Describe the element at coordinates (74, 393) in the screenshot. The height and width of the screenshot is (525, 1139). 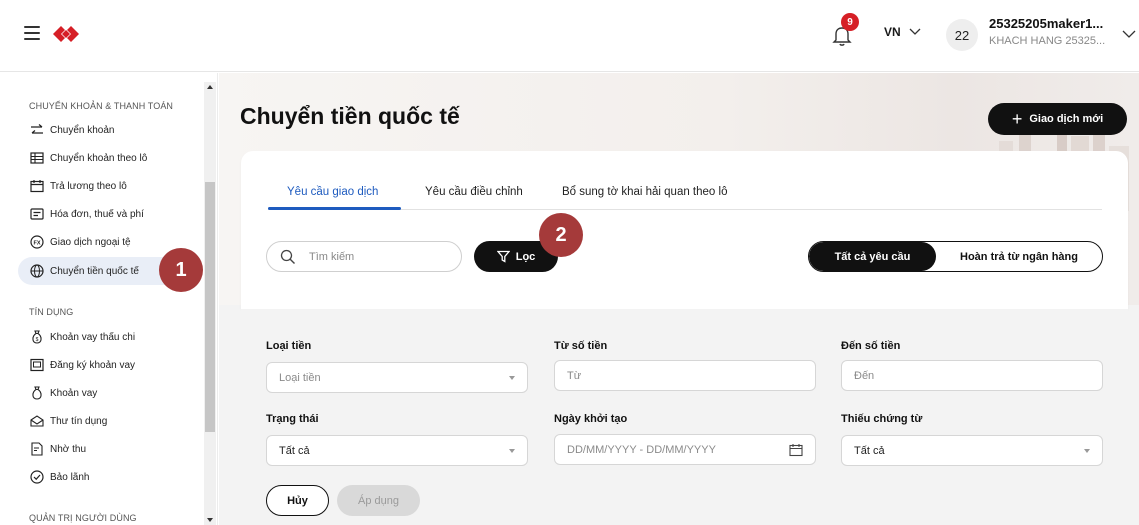
I see `sidebar-item-label: Khoản vay` at that location.